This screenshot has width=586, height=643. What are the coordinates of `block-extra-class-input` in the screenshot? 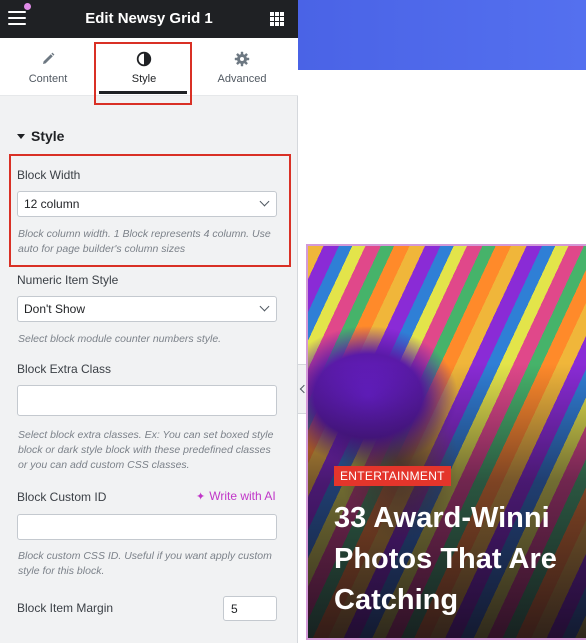 It's located at (147, 400).